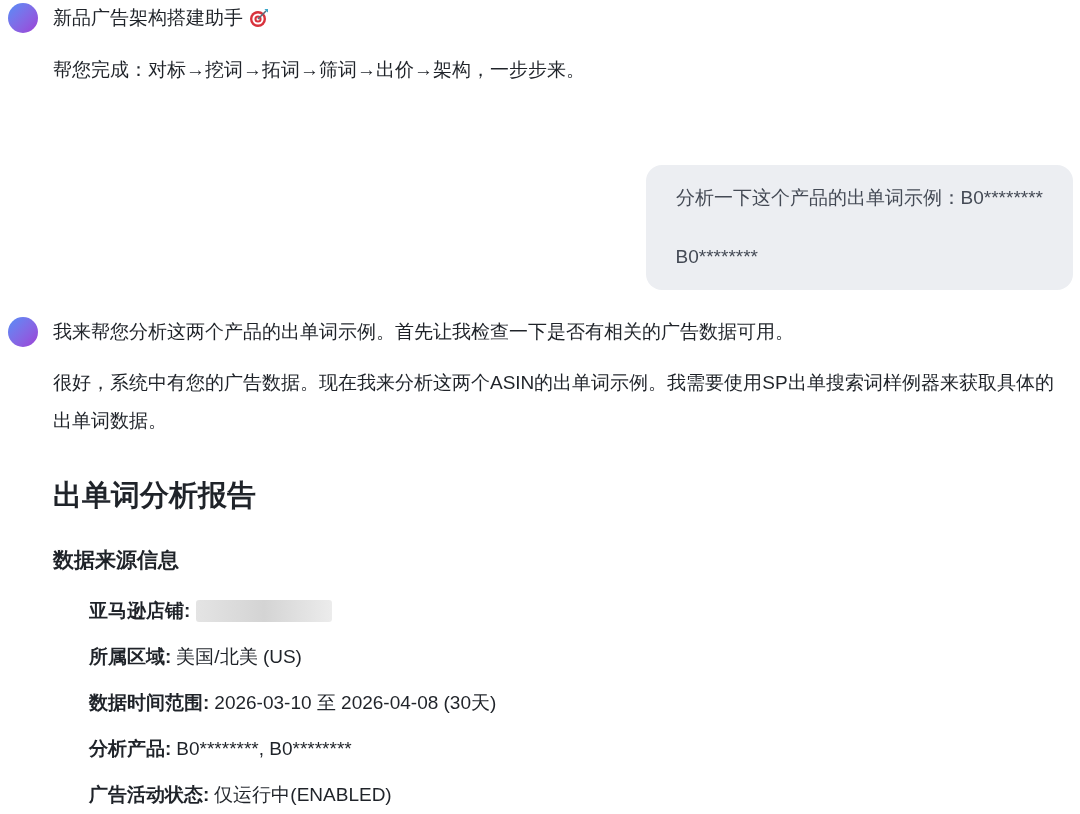 The image size is (1080, 814). Describe the element at coordinates (259, 18) in the screenshot. I see `target-icon` at that location.